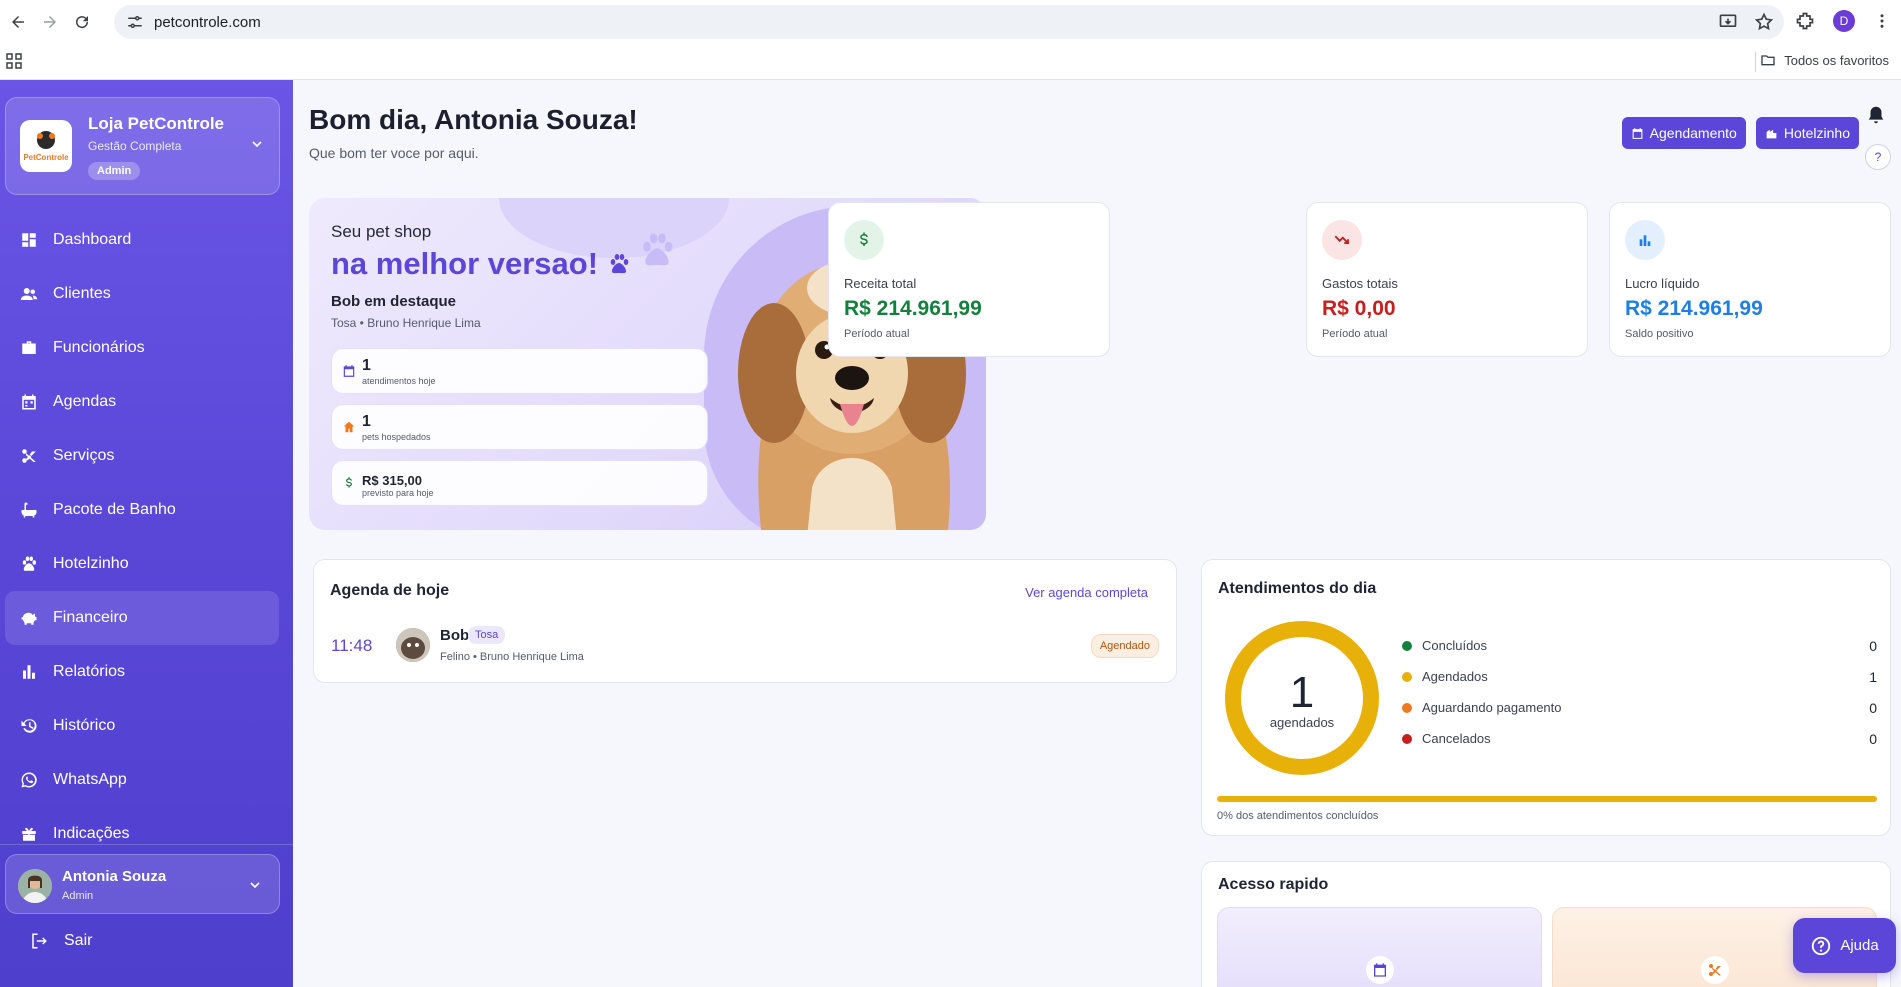  Describe the element at coordinates (1876, 115) in the screenshot. I see `bell-icon` at that location.